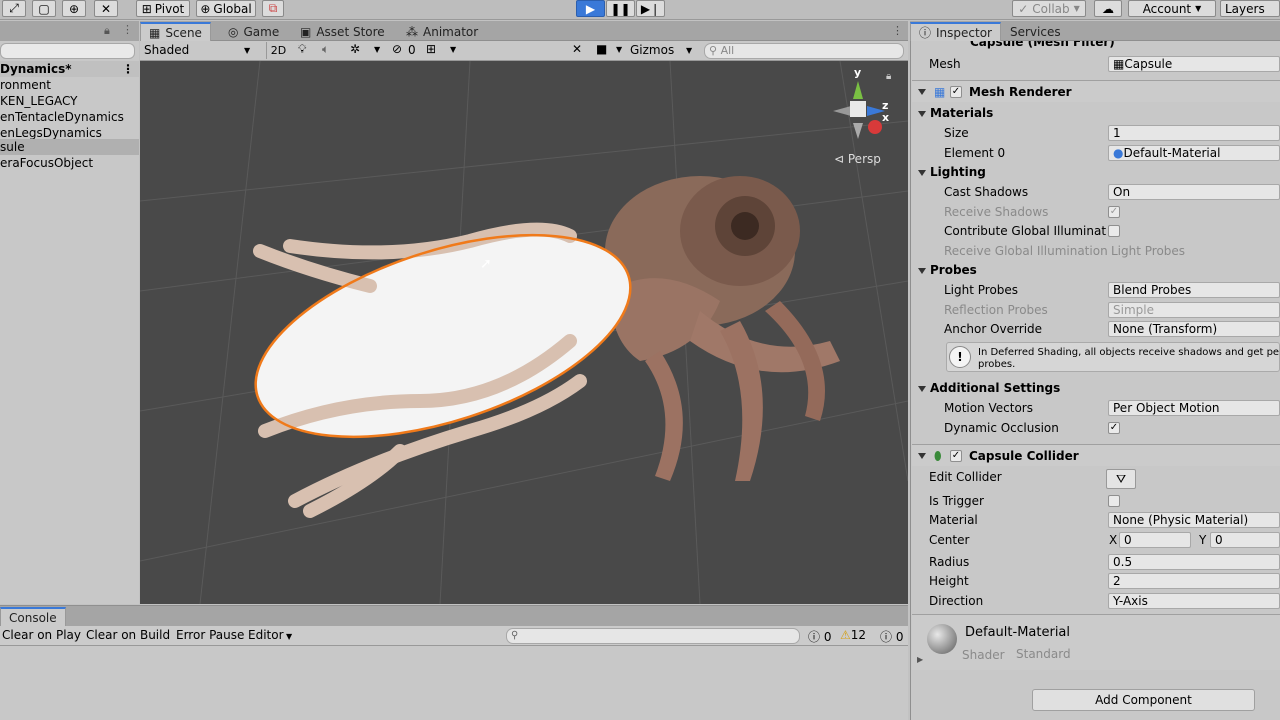 This screenshot has height=720, width=1280. Describe the element at coordinates (69, 69) in the screenshot. I see `scene-root: Dynamics* ⋮` at that location.